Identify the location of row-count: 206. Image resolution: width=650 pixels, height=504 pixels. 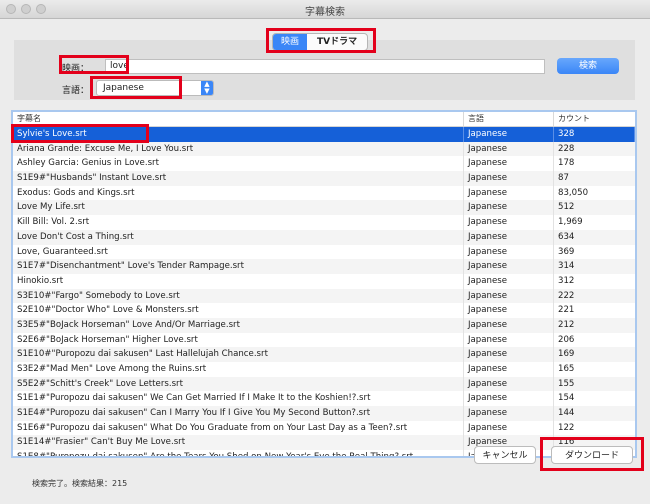
(566, 339).